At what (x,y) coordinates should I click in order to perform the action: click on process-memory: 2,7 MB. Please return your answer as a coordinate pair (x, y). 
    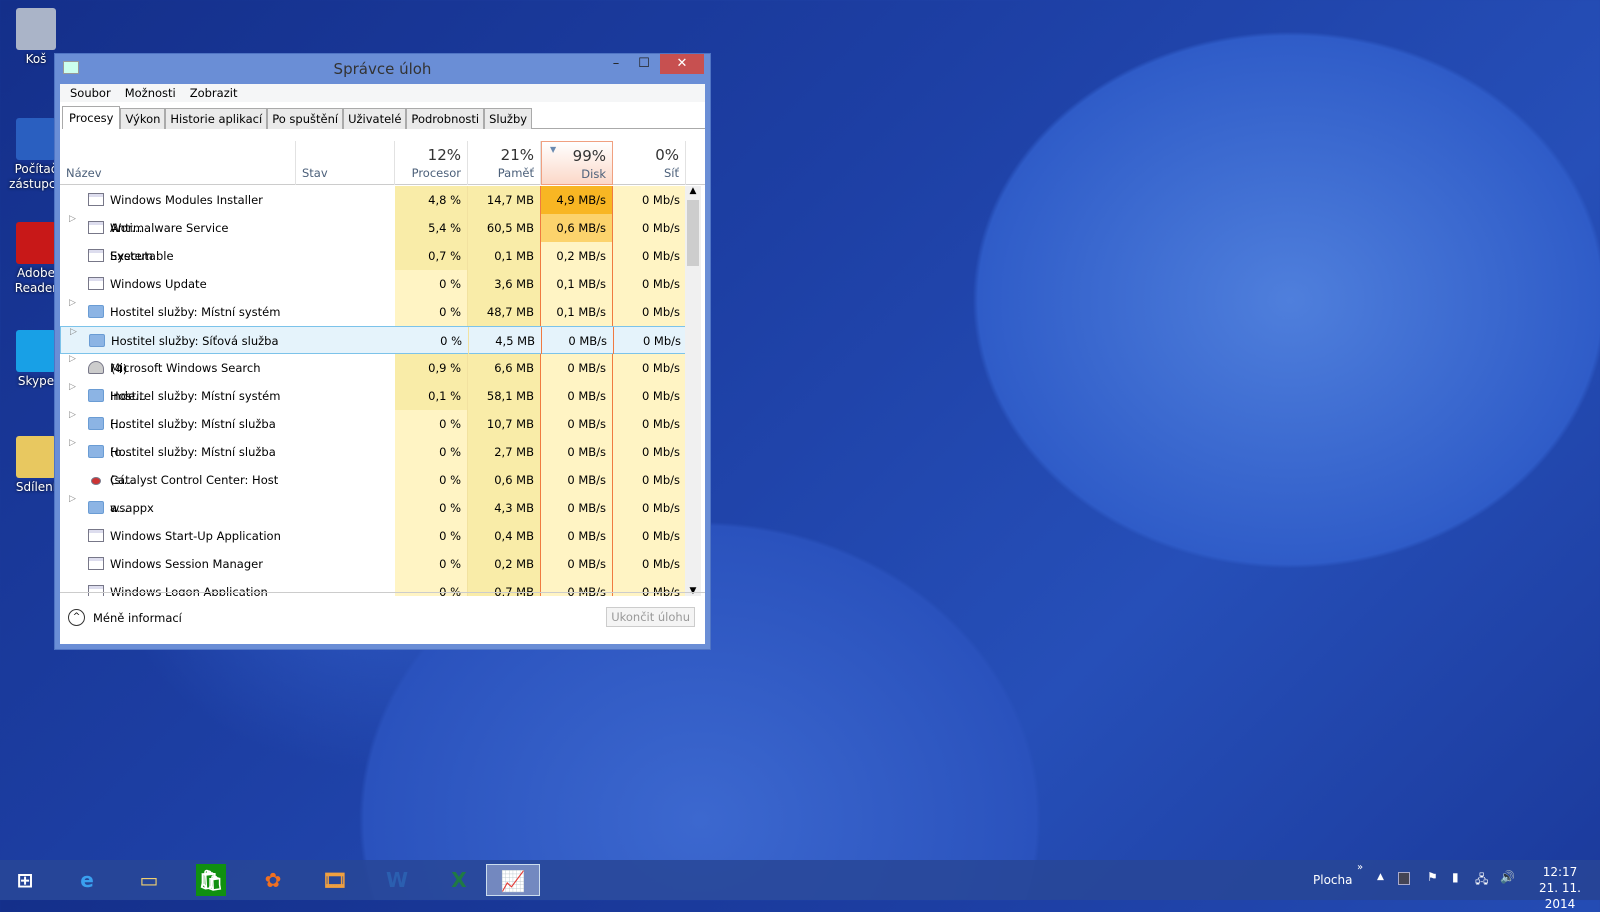
    Looking at the image, I should click on (504, 452).